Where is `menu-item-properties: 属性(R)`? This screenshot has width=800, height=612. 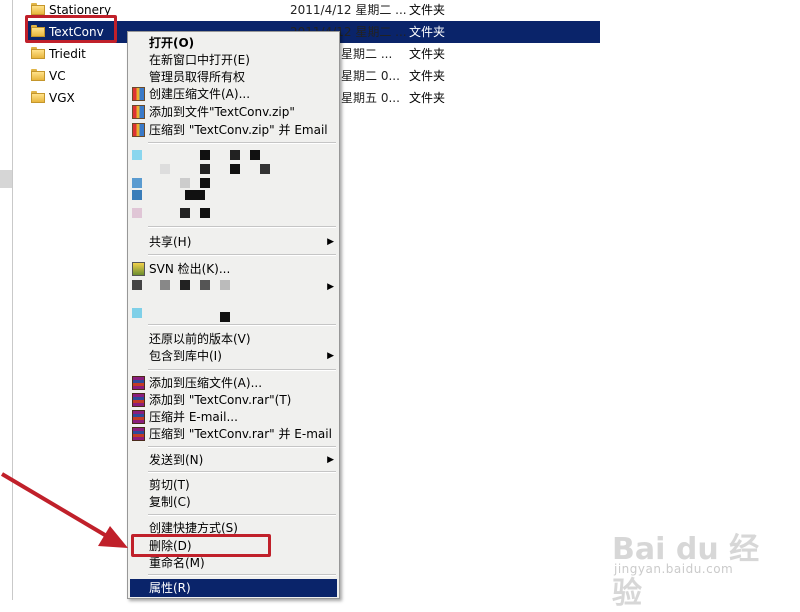
menu-item-properties: 属性(R) is located at coordinates (233, 588).